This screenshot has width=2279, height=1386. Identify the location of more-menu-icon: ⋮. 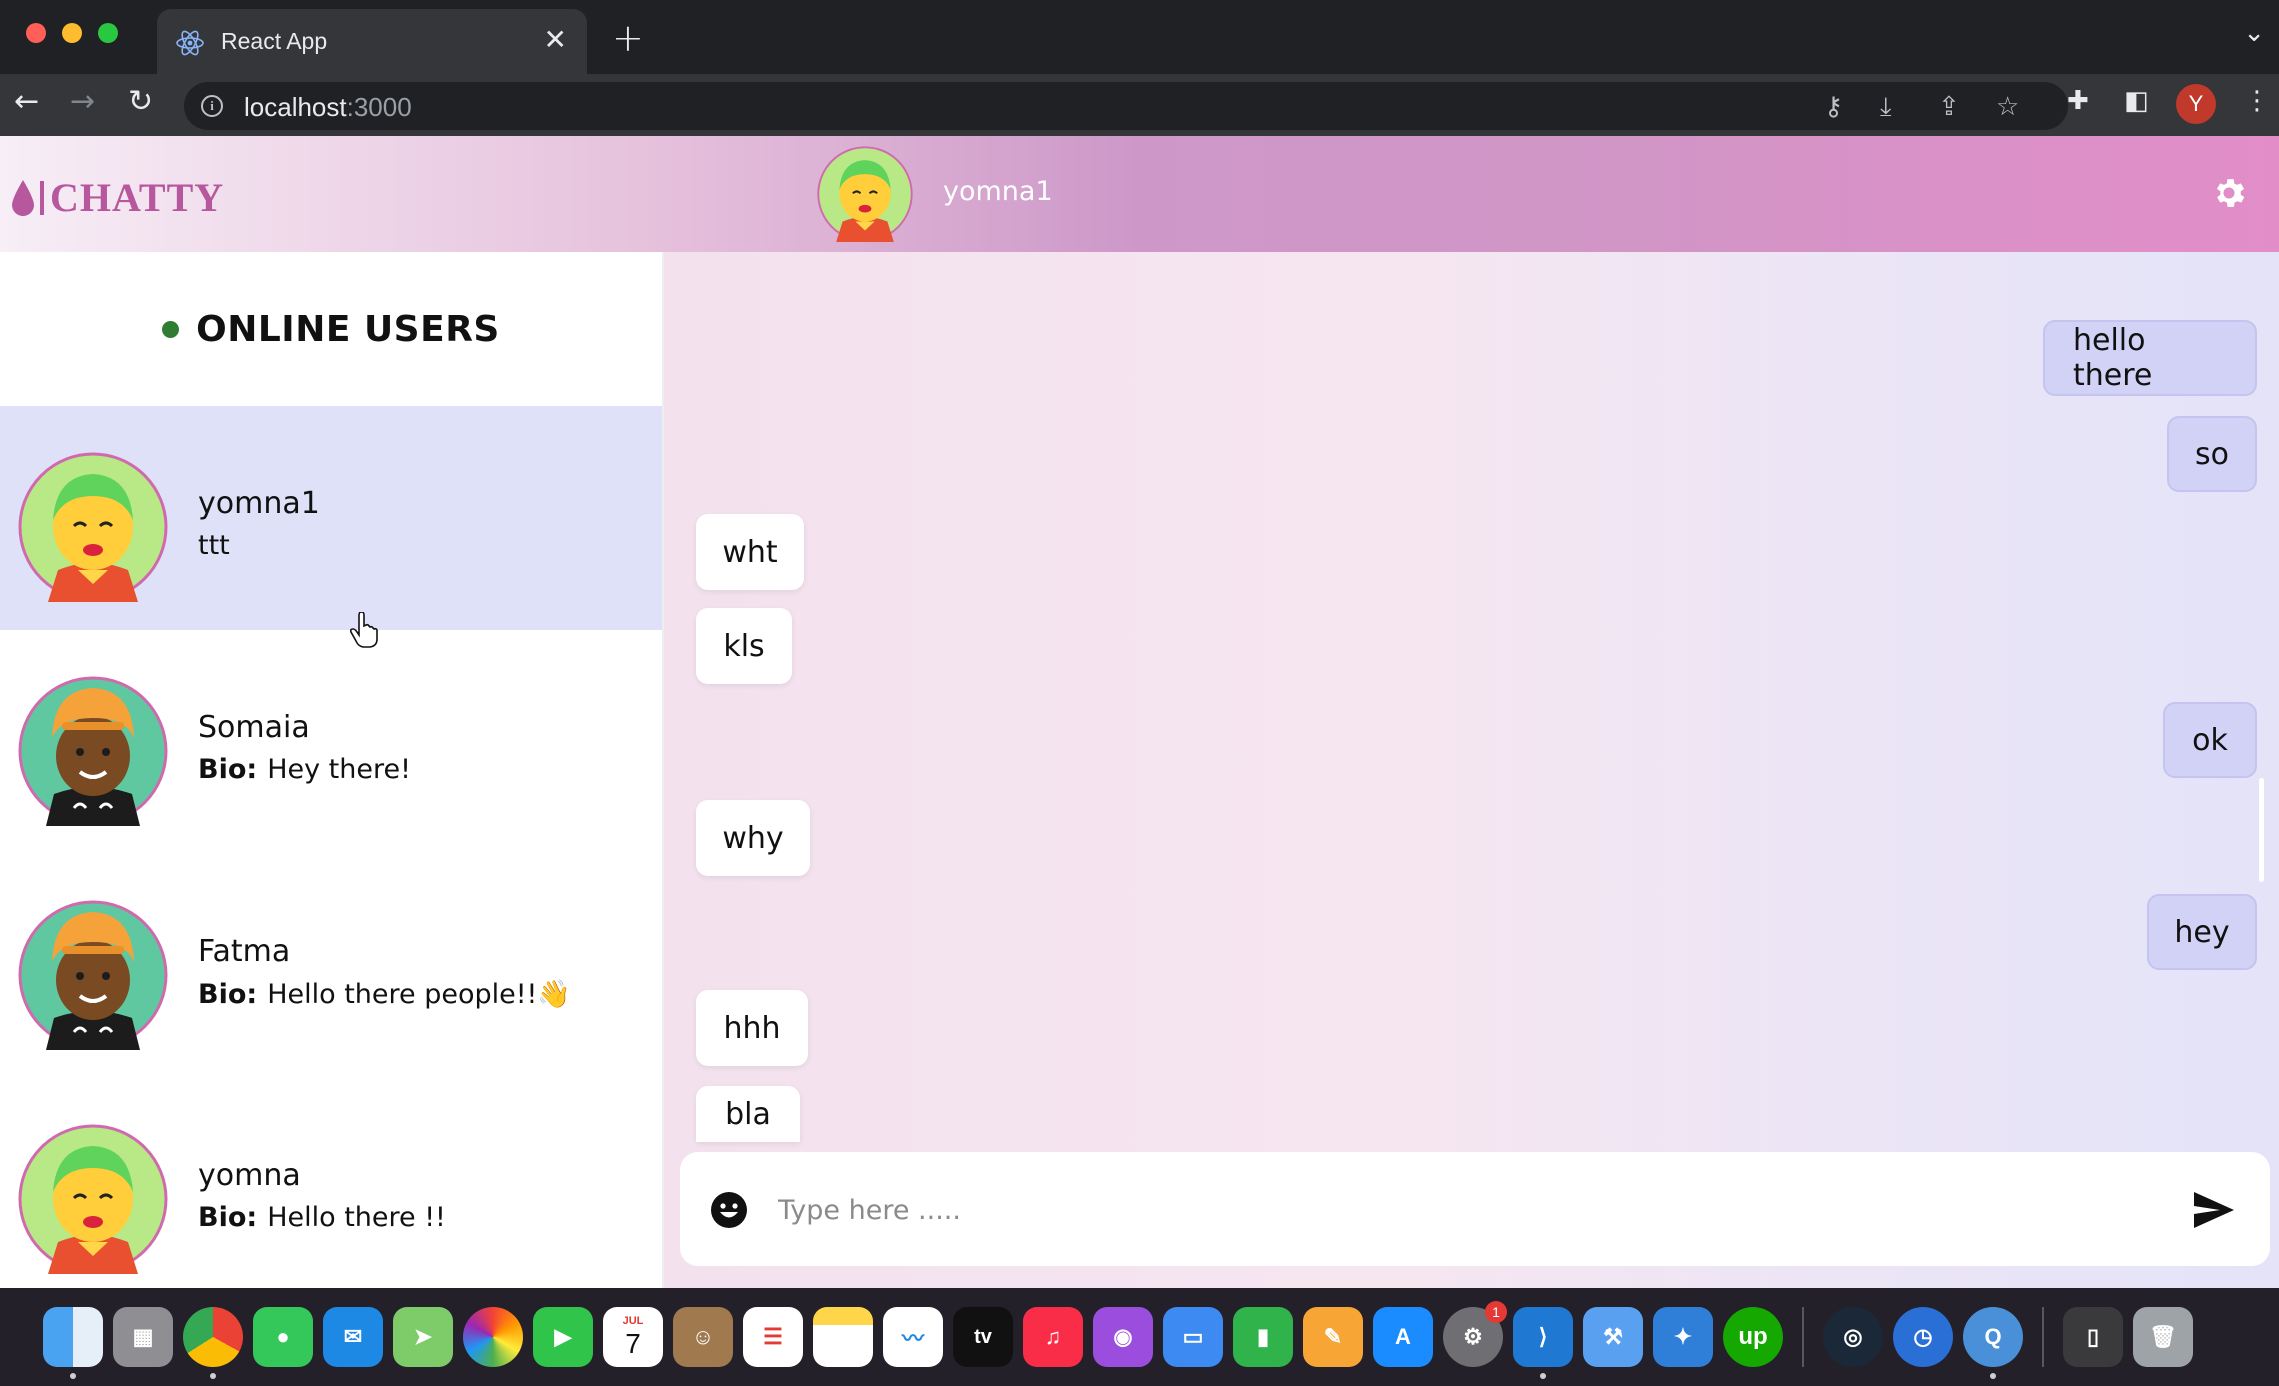
(2257, 101).